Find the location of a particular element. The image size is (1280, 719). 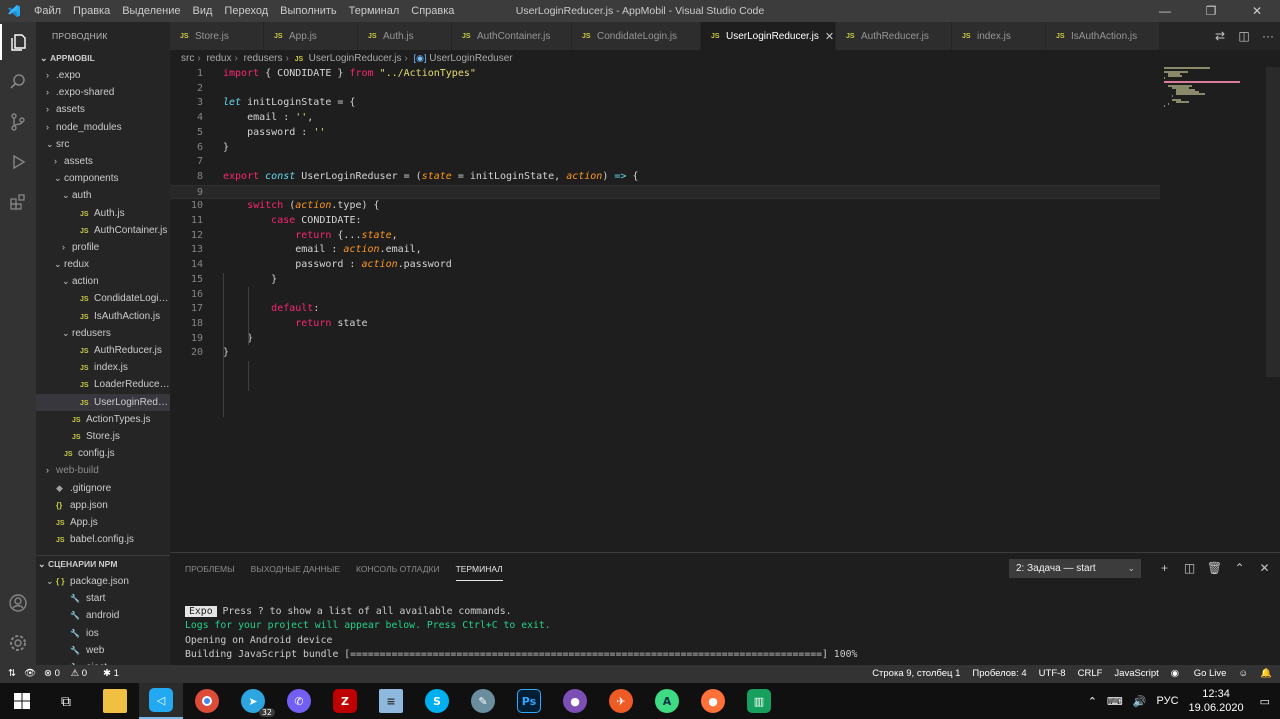

menu-item: Вид is located at coordinates (203, 11).